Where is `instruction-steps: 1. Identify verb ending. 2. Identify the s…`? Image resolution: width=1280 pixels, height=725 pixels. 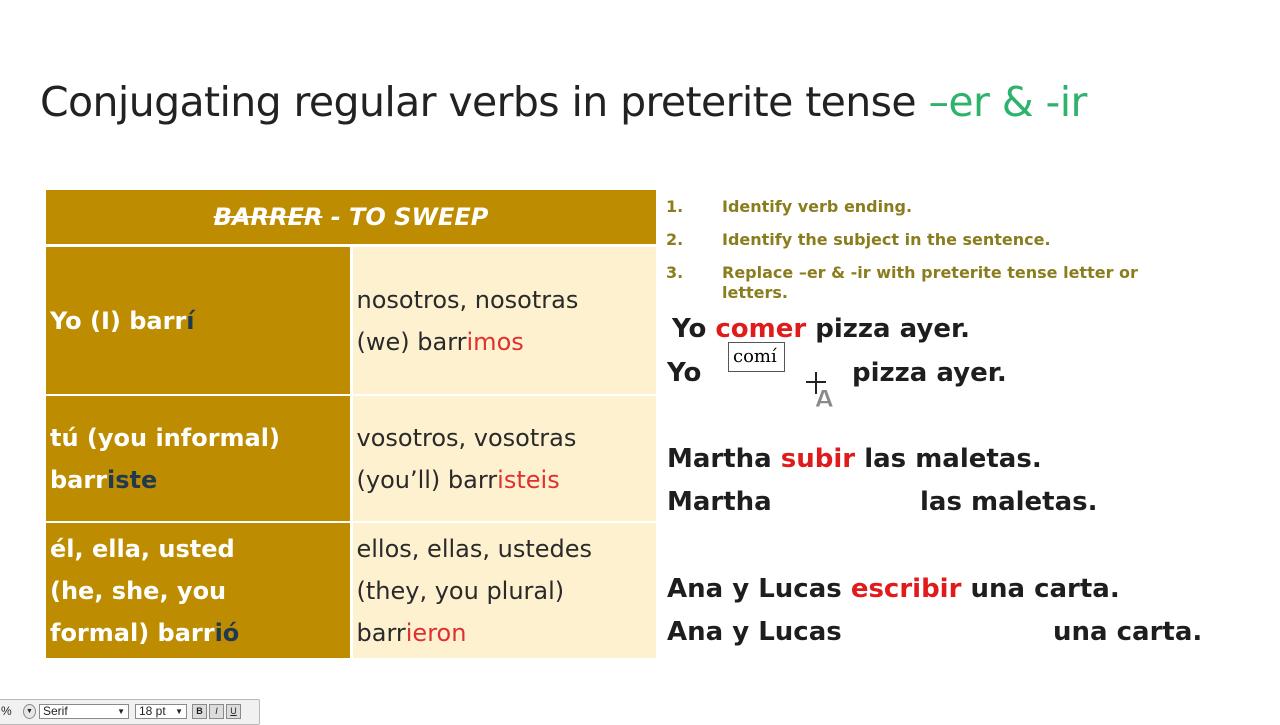 instruction-steps: 1. Identify verb ending. 2. Identify the s… is located at coordinates (926, 256).